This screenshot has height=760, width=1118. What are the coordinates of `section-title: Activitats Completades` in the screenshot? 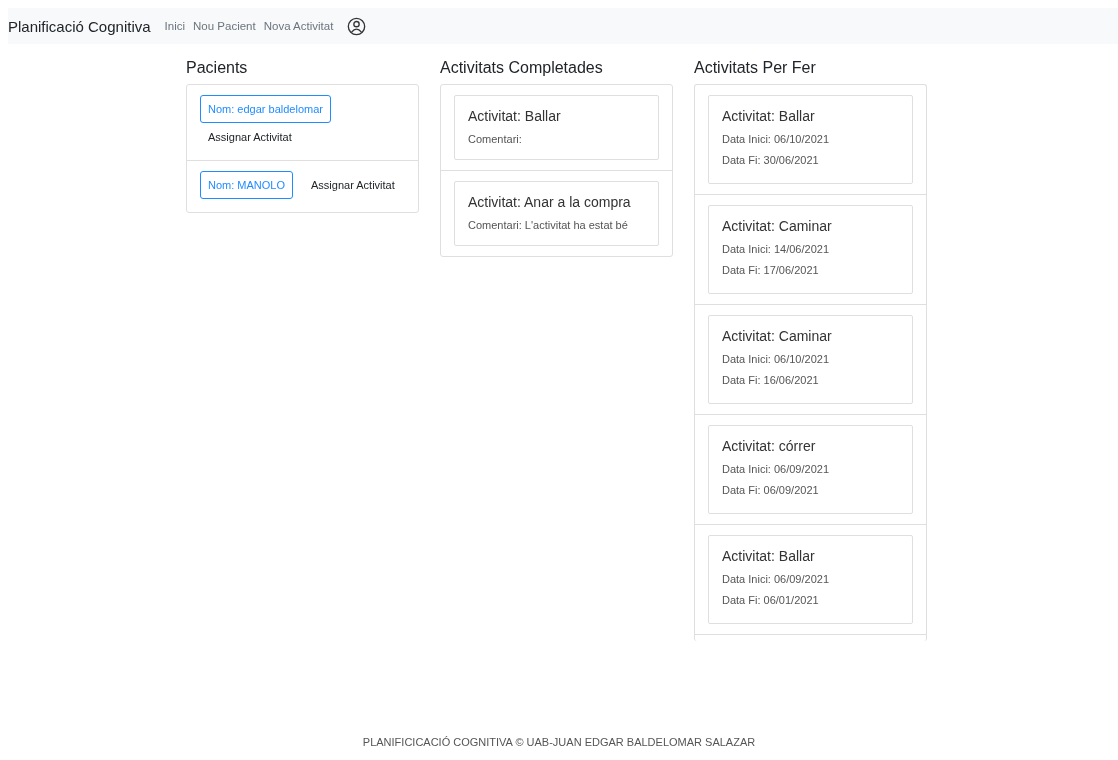 It's located at (522, 68).